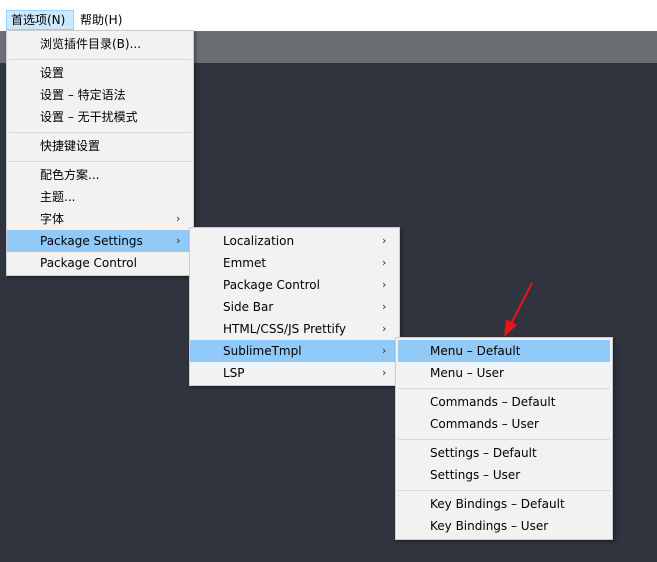 This screenshot has height=562, width=657. Describe the element at coordinates (245, 263) in the screenshot. I see `menu-item-label: Emmet` at that location.